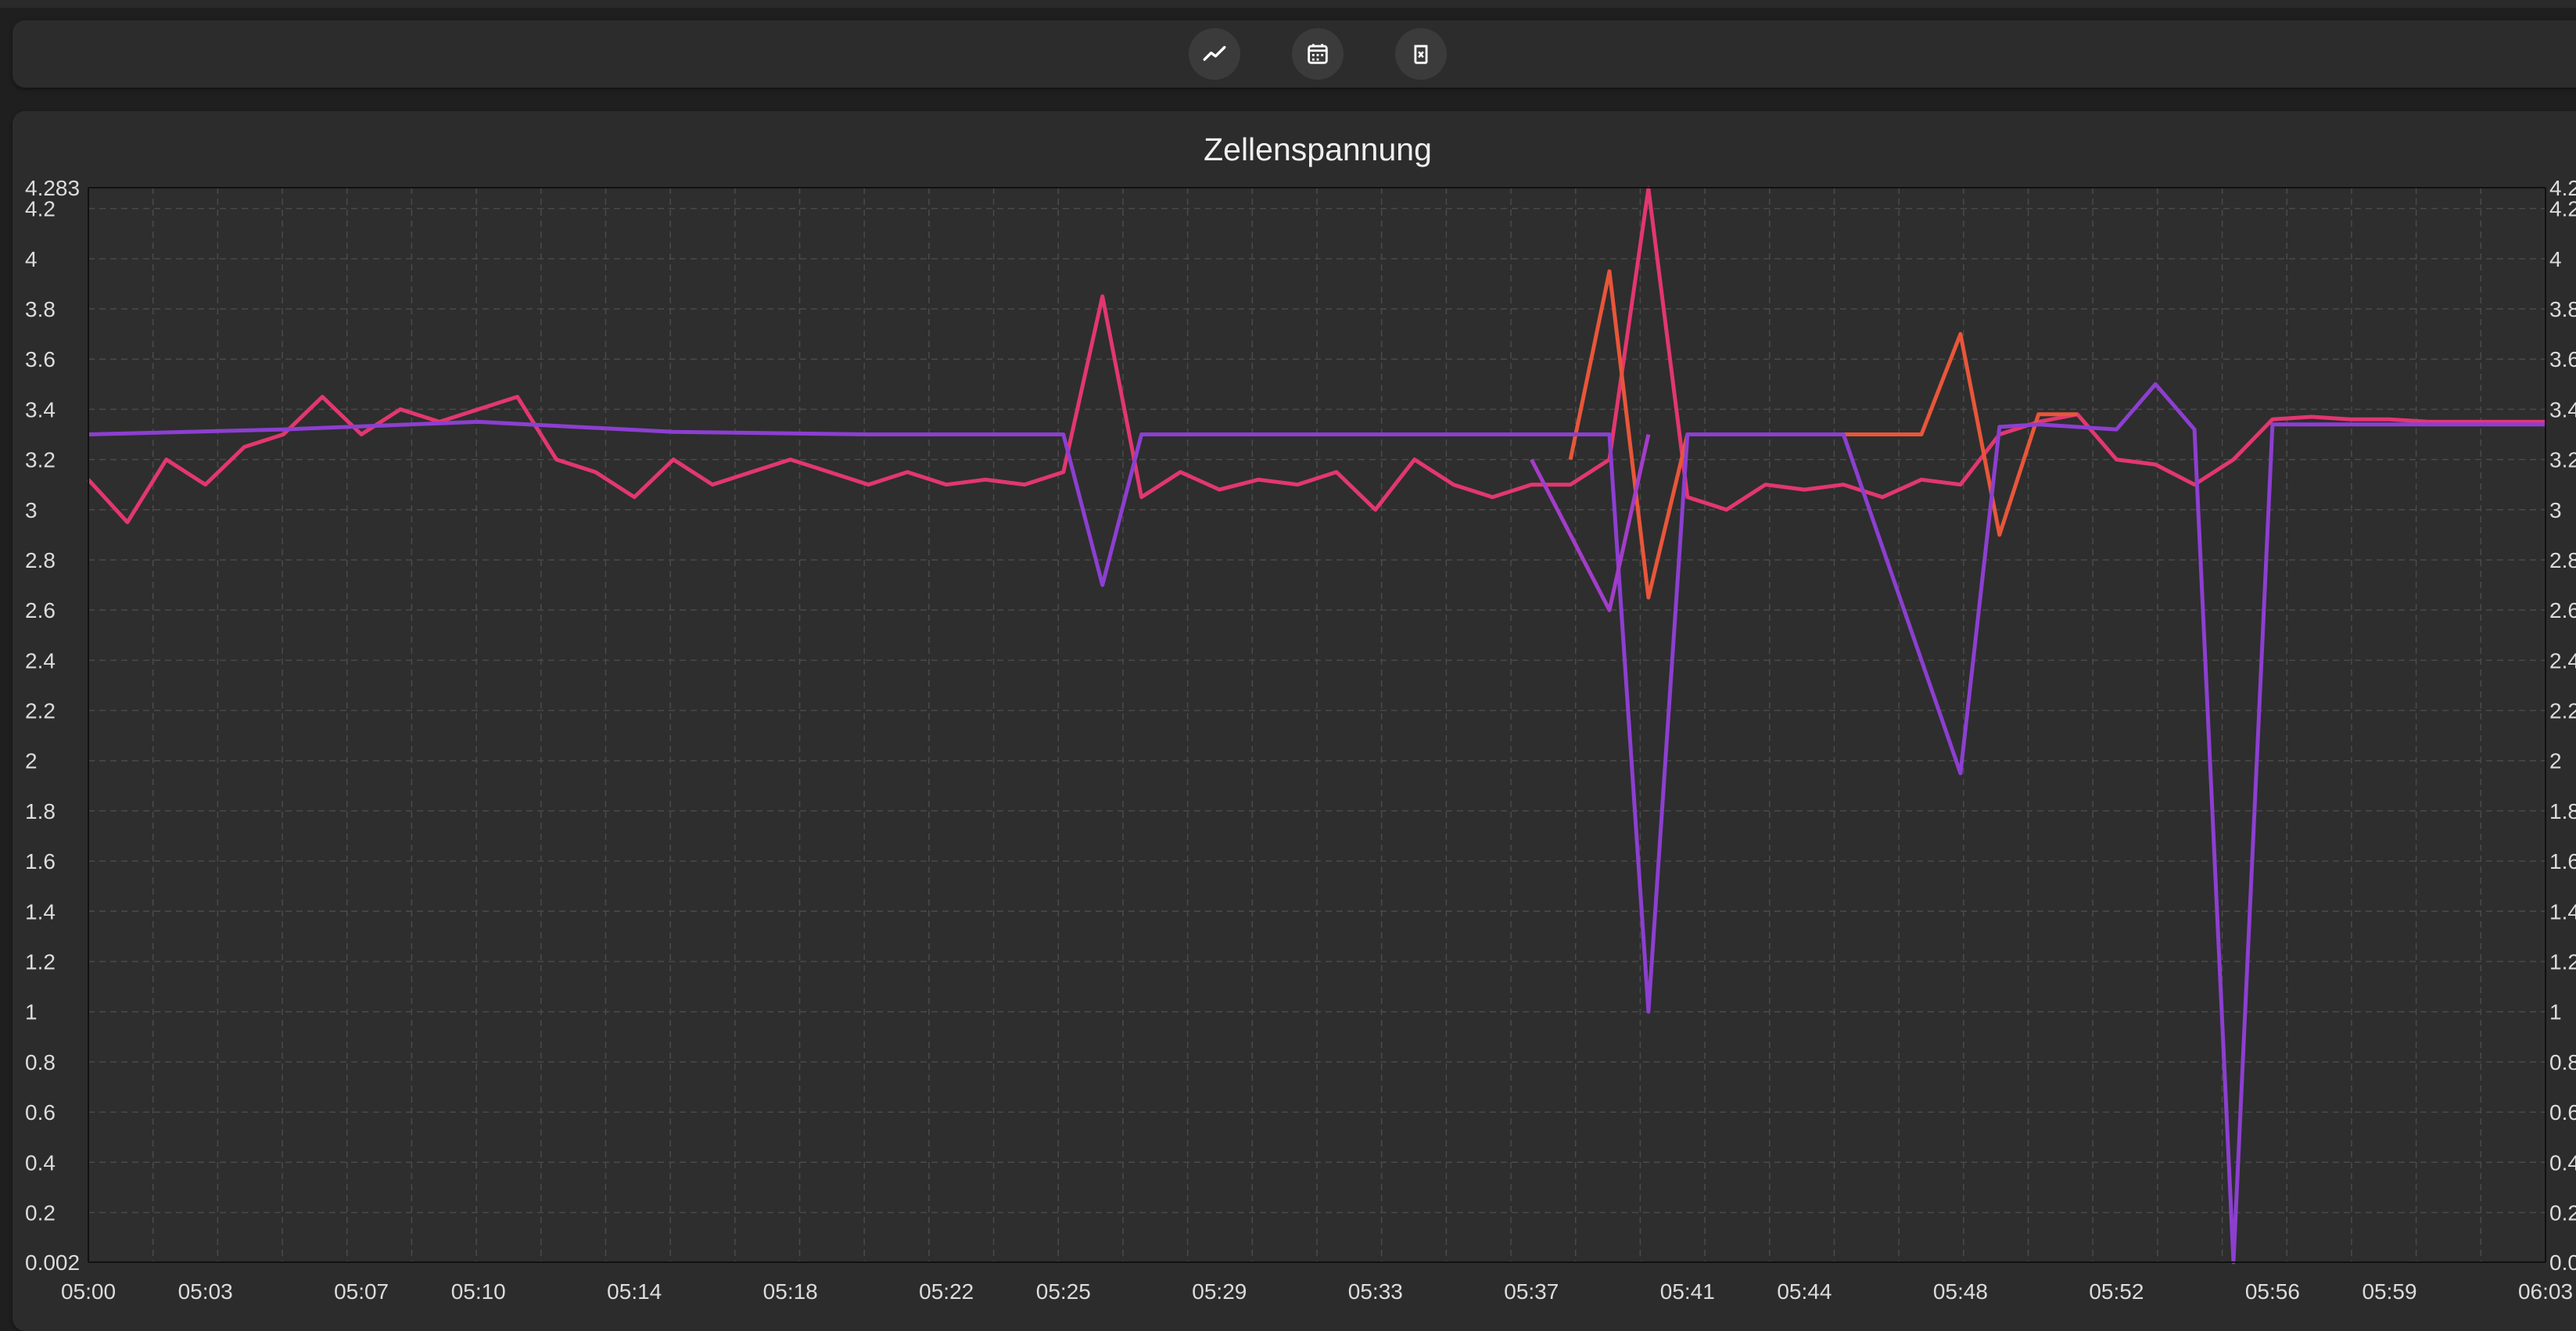  Describe the element at coordinates (40, 460) in the screenshot. I see `y-tick-label-left: 3.2` at that location.